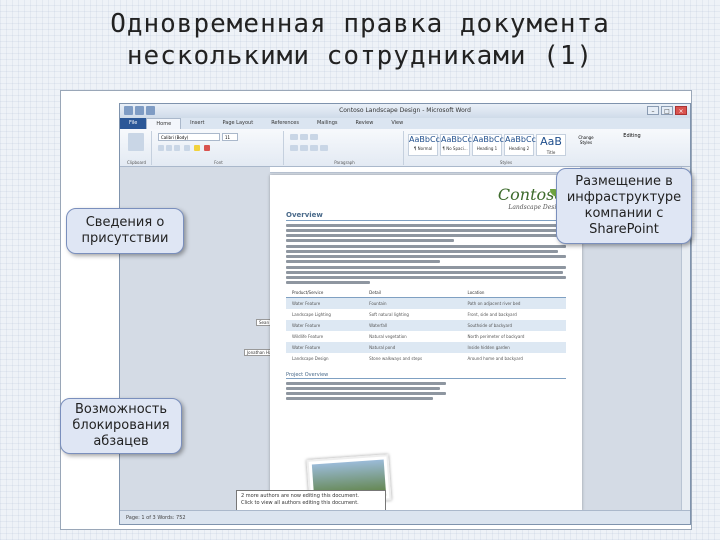  What do you see at coordinates (551, 145) in the screenshot?
I see `style-title: AaB Title` at bounding box center [551, 145].